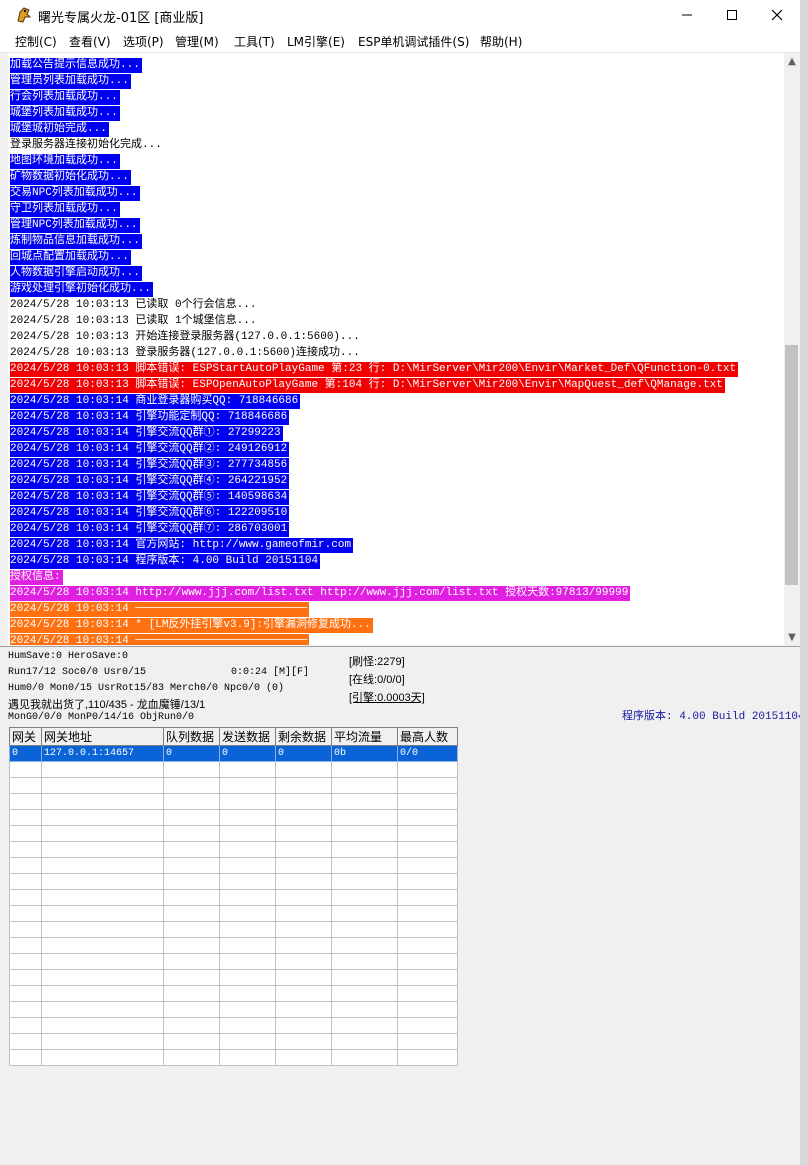 The image size is (808, 1165). What do you see at coordinates (792, 61) in the screenshot?
I see `scroll-up-icon: ▲` at bounding box center [792, 61].